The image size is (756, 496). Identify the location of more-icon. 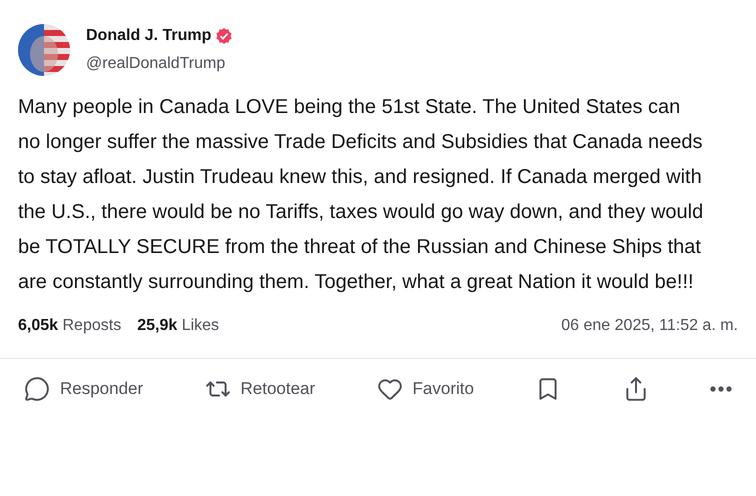
(721, 389).